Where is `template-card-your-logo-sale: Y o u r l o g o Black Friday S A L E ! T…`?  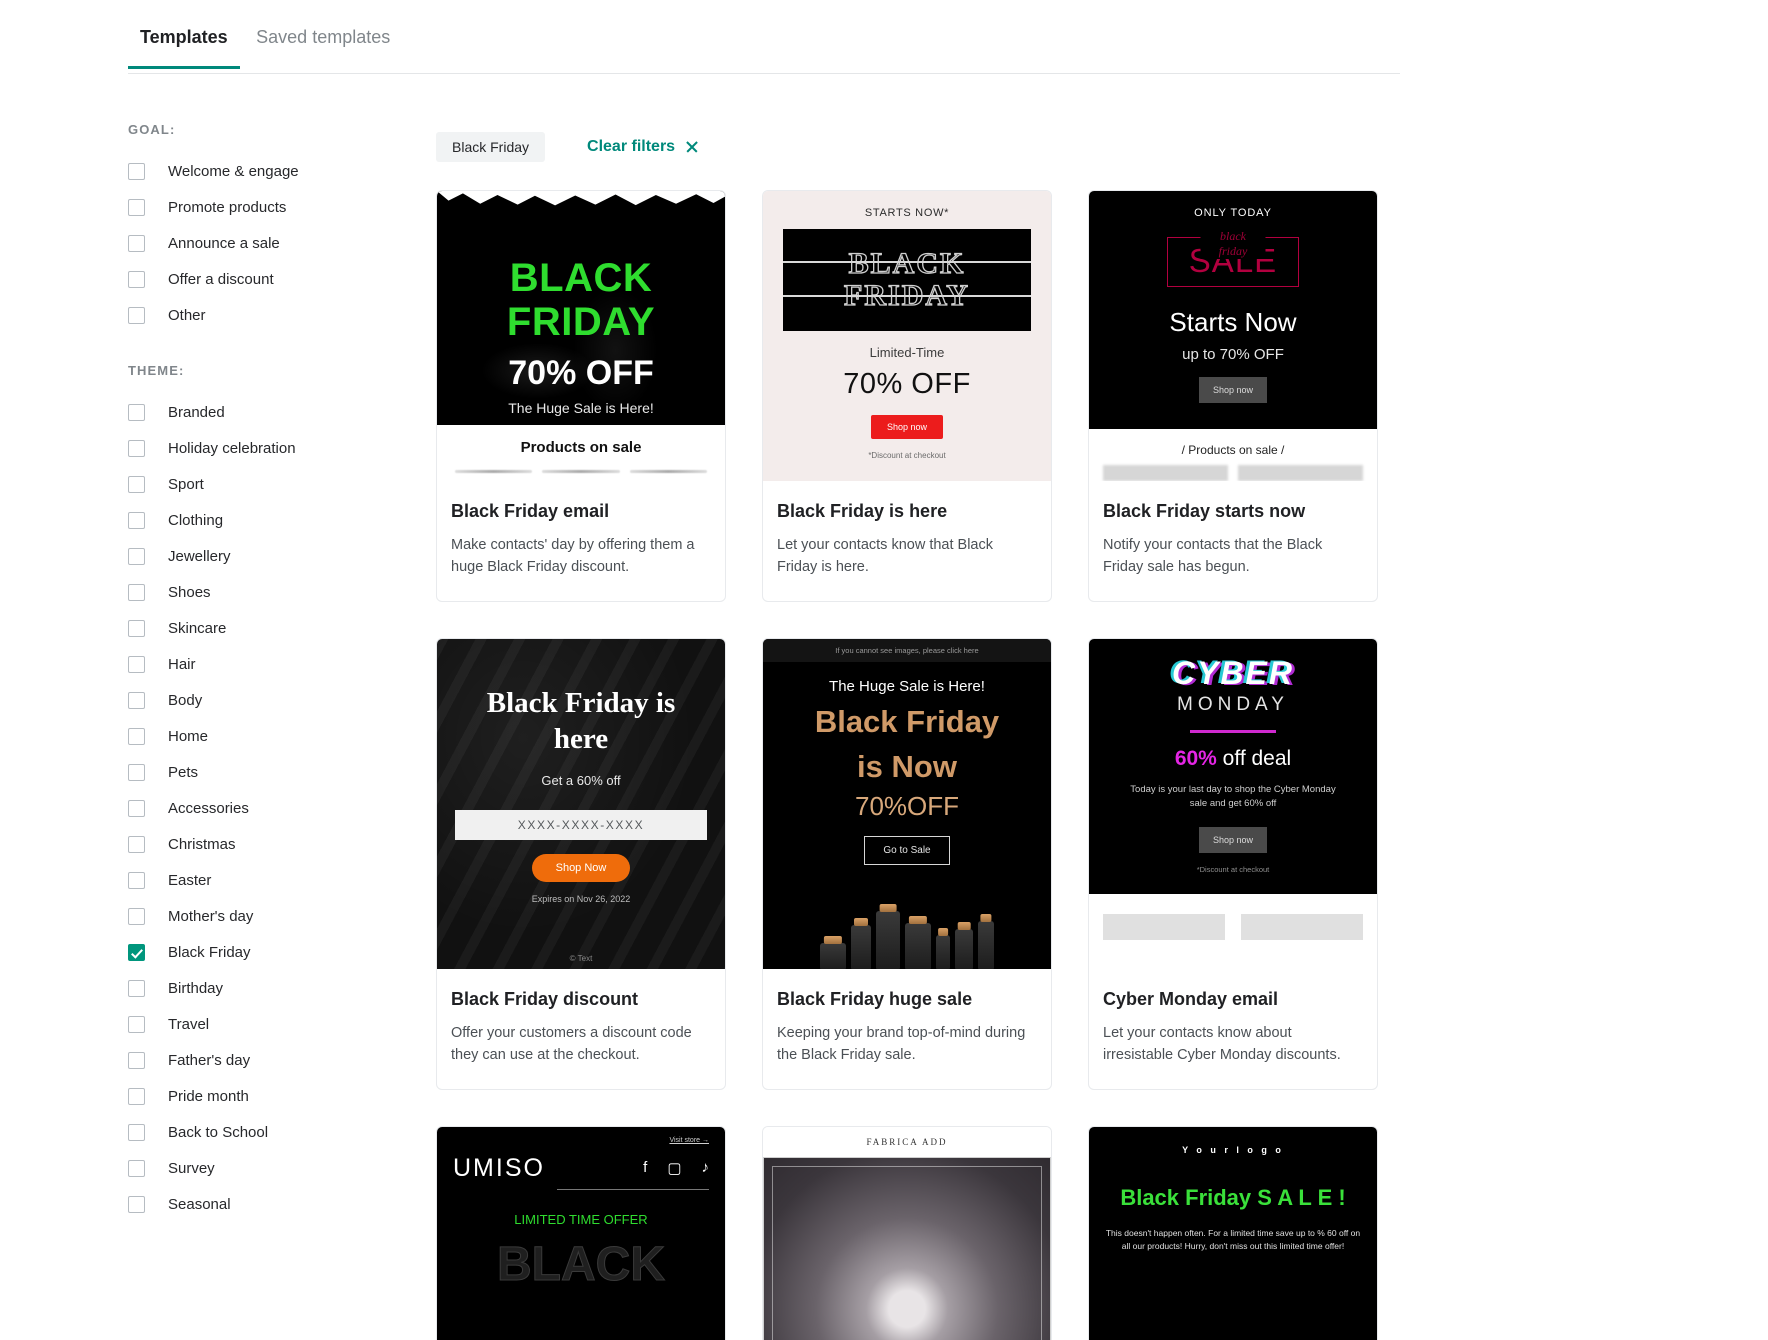
template-card-your-logo-sale: Y o u r l o g o Black Friday S A L E ! T… is located at coordinates (1233, 1232).